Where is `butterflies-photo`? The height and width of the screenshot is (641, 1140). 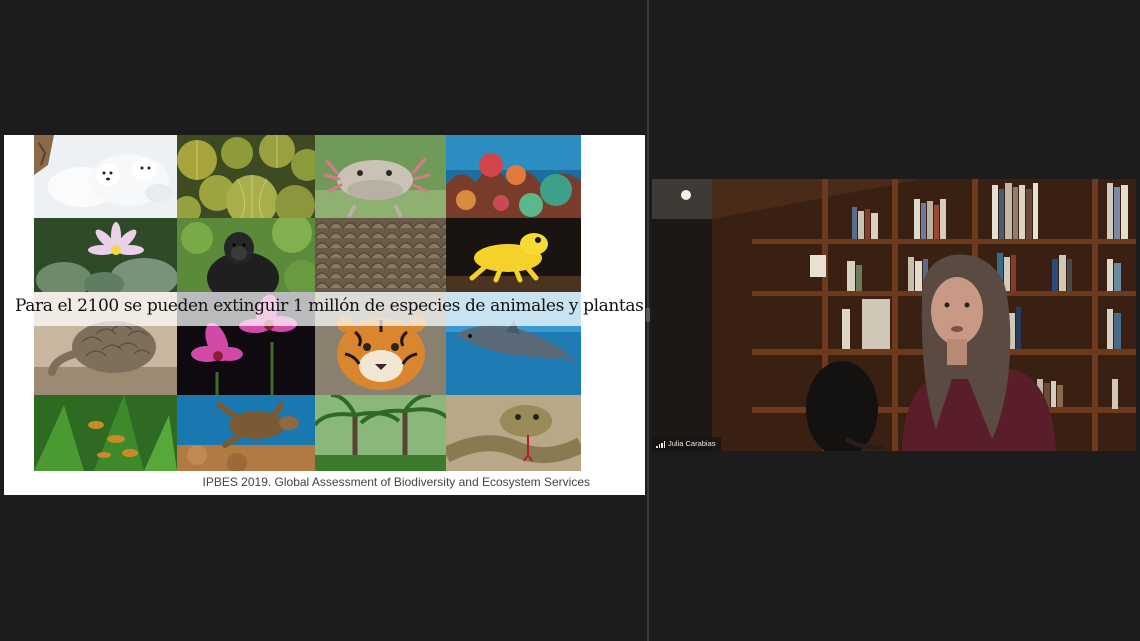 butterflies-photo is located at coordinates (105, 433).